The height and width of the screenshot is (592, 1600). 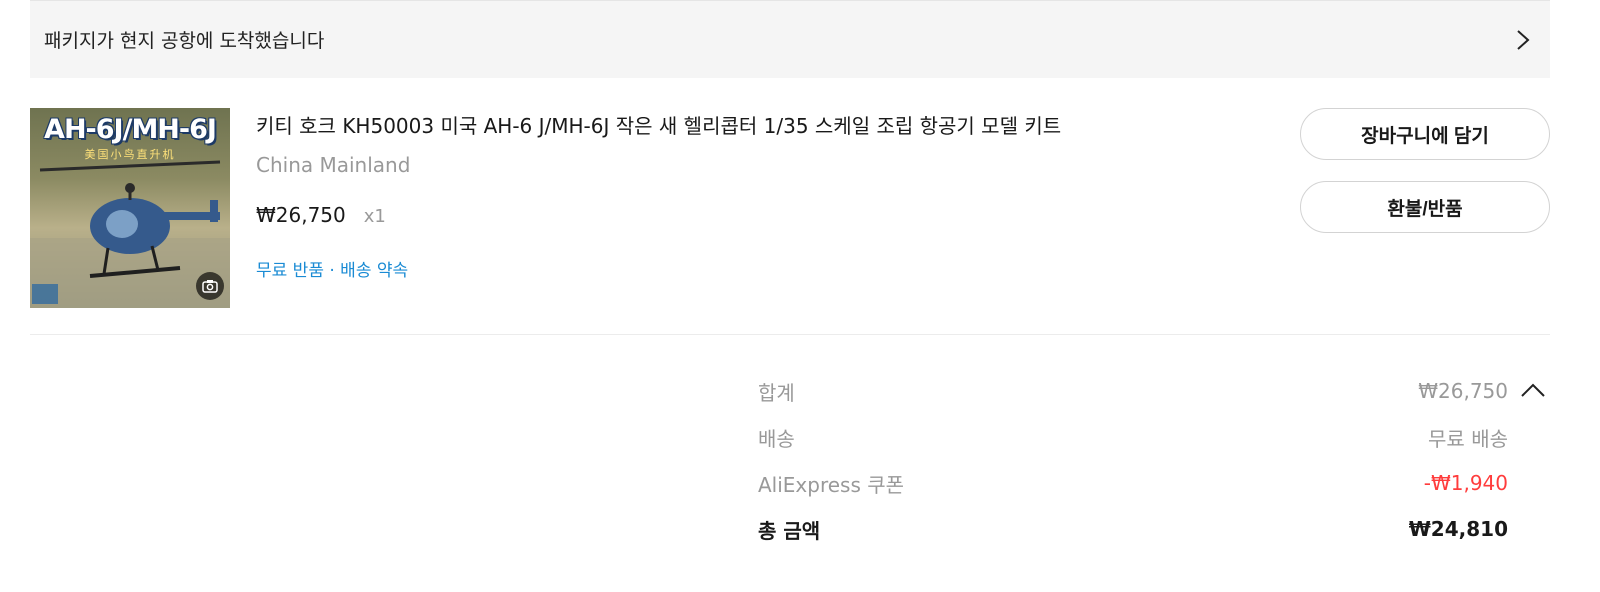 What do you see at coordinates (831, 484) in the screenshot?
I see `coupon-label: AliExpress 쿠폰` at bounding box center [831, 484].